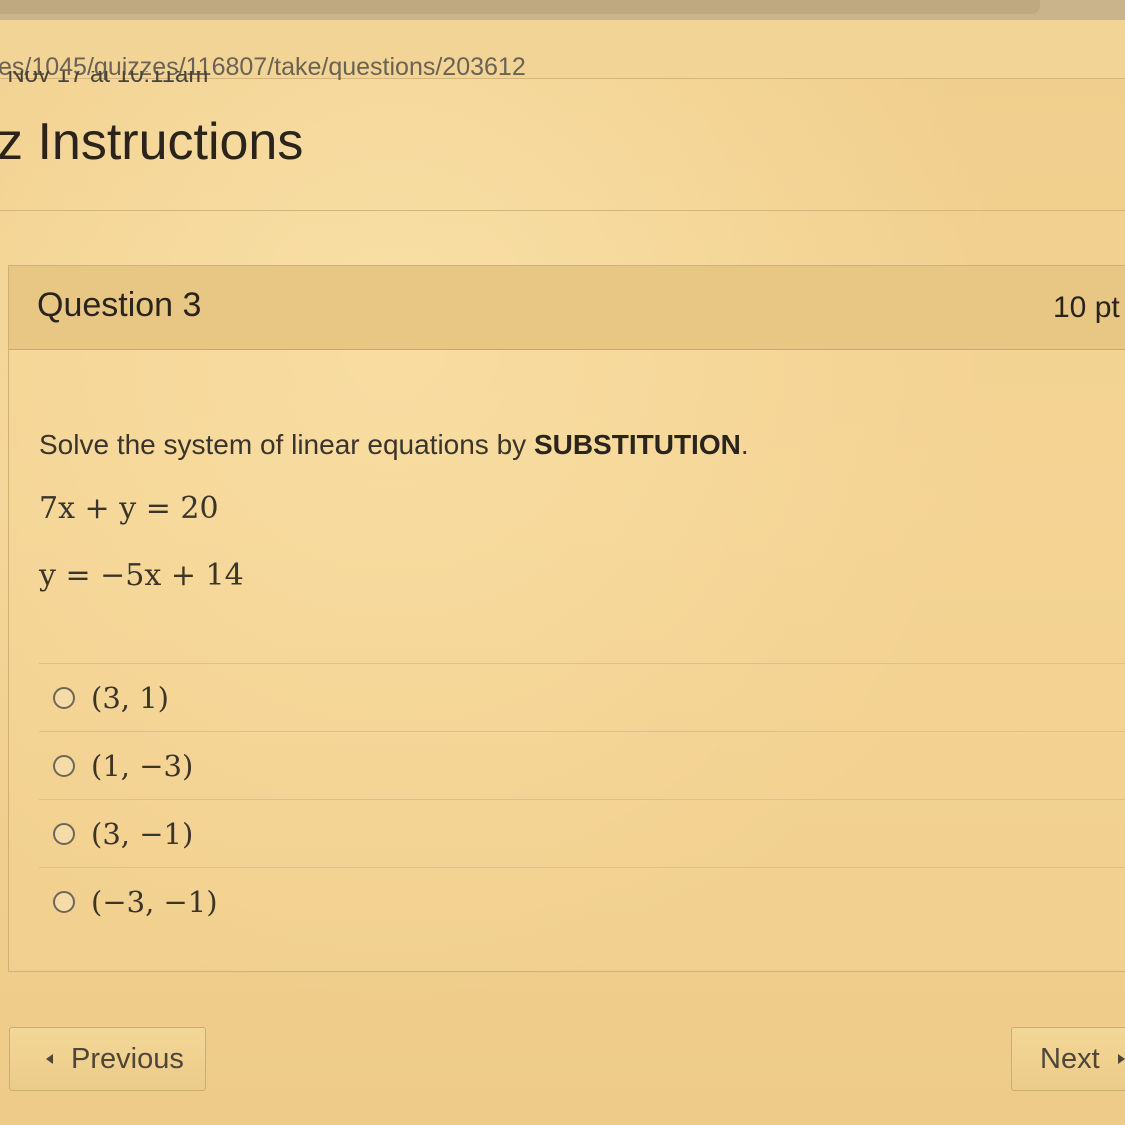 This screenshot has width=1125, height=1125. I want to click on answer-label: (3, 1), so click(130, 697).